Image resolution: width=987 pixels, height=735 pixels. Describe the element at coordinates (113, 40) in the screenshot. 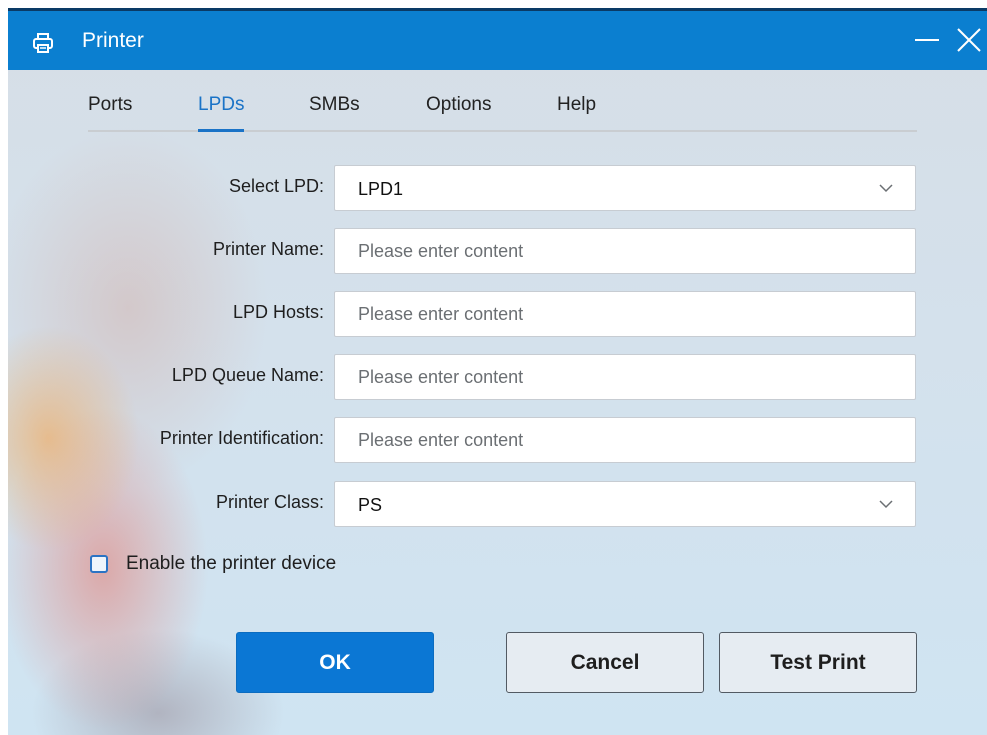

I see `window-title: Printer` at that location.